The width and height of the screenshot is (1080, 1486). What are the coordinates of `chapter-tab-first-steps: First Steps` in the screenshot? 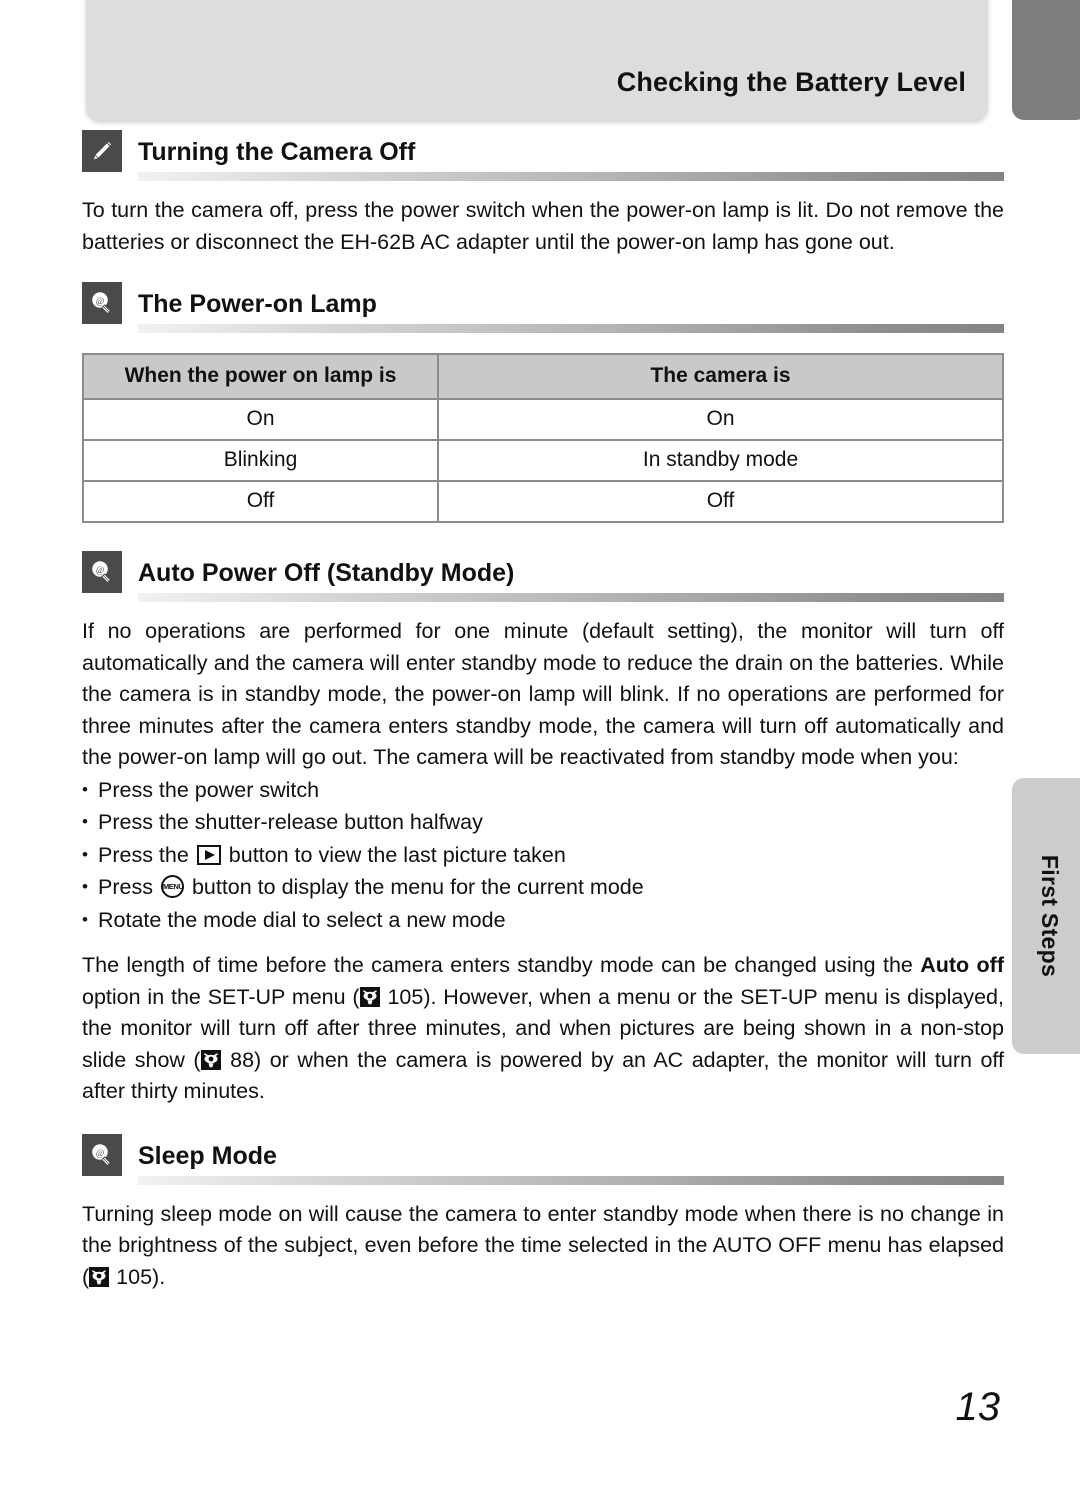 It's located at (1046, 916).